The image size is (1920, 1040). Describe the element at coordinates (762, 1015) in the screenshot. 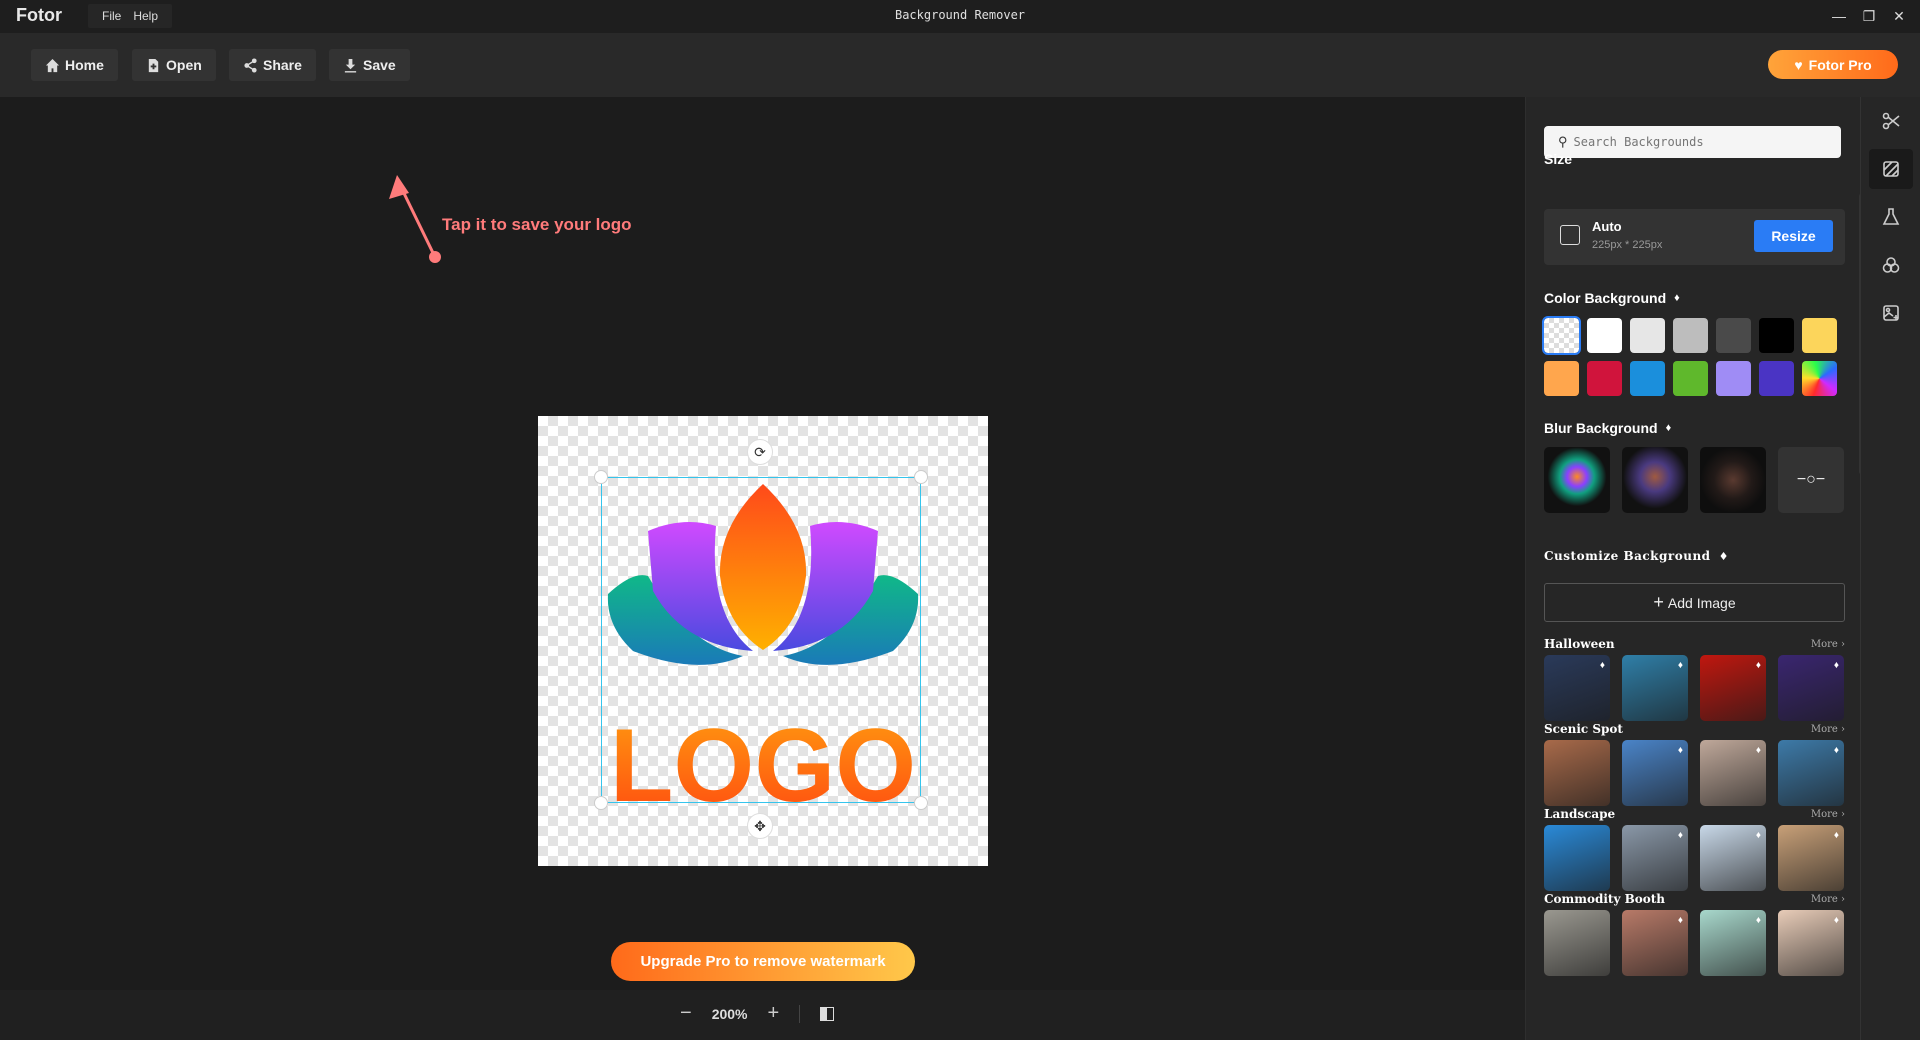

I see `zoom-bar: − 200% +` at that location.